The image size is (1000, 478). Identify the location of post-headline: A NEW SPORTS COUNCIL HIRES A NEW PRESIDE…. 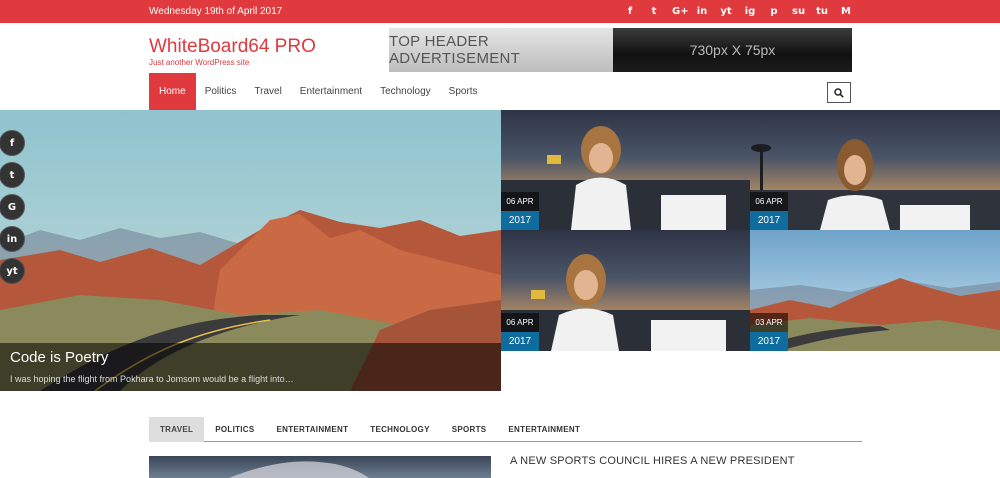
(652, 461).